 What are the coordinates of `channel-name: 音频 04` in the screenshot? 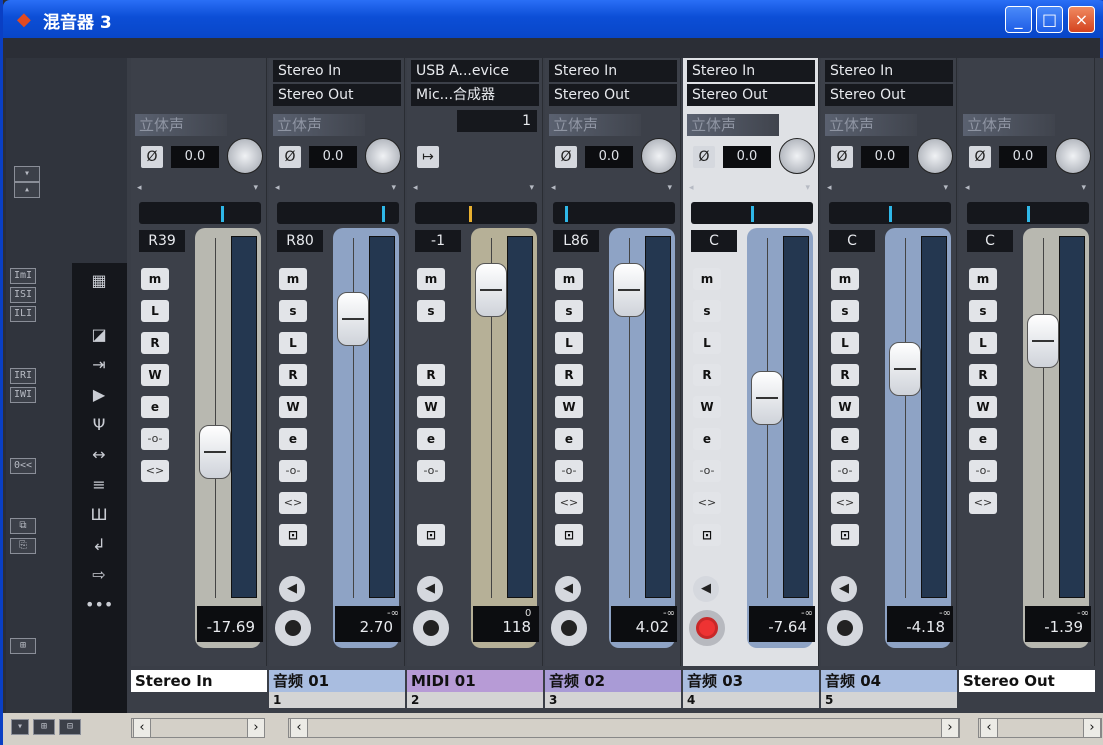 It's located at (889, 681).